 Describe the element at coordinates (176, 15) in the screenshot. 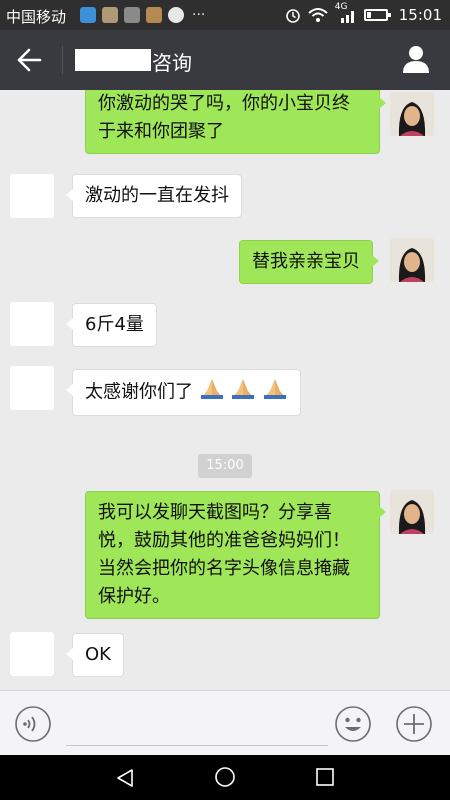

I see `weibo-icon` at that location.